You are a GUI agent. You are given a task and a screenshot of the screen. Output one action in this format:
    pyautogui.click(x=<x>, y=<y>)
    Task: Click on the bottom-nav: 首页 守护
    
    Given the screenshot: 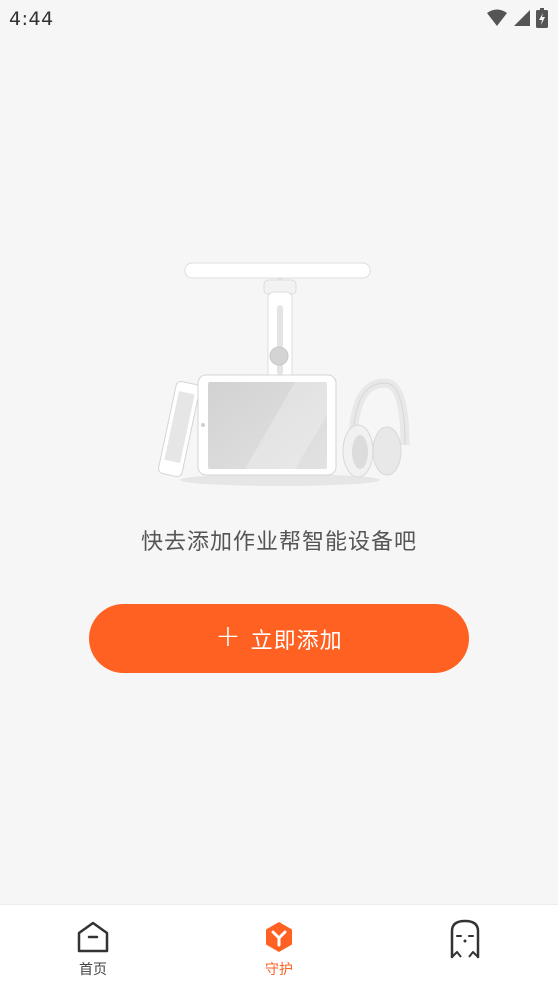 What is the action you would take?
    pyautogui.click(x=279, y=948)
    